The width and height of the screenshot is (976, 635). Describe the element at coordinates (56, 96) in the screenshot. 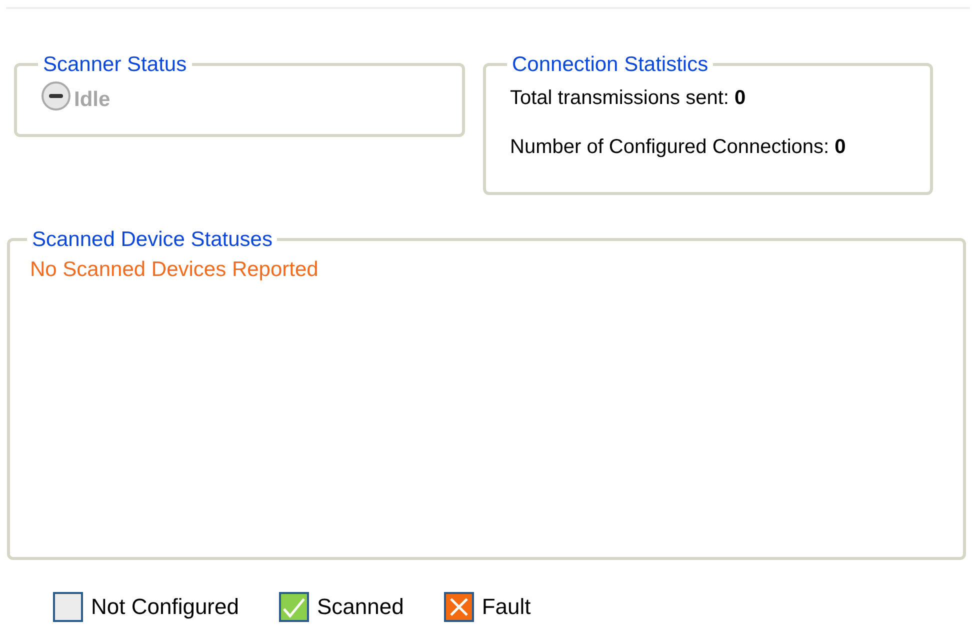

I see `minus-circle-icon` at that location.